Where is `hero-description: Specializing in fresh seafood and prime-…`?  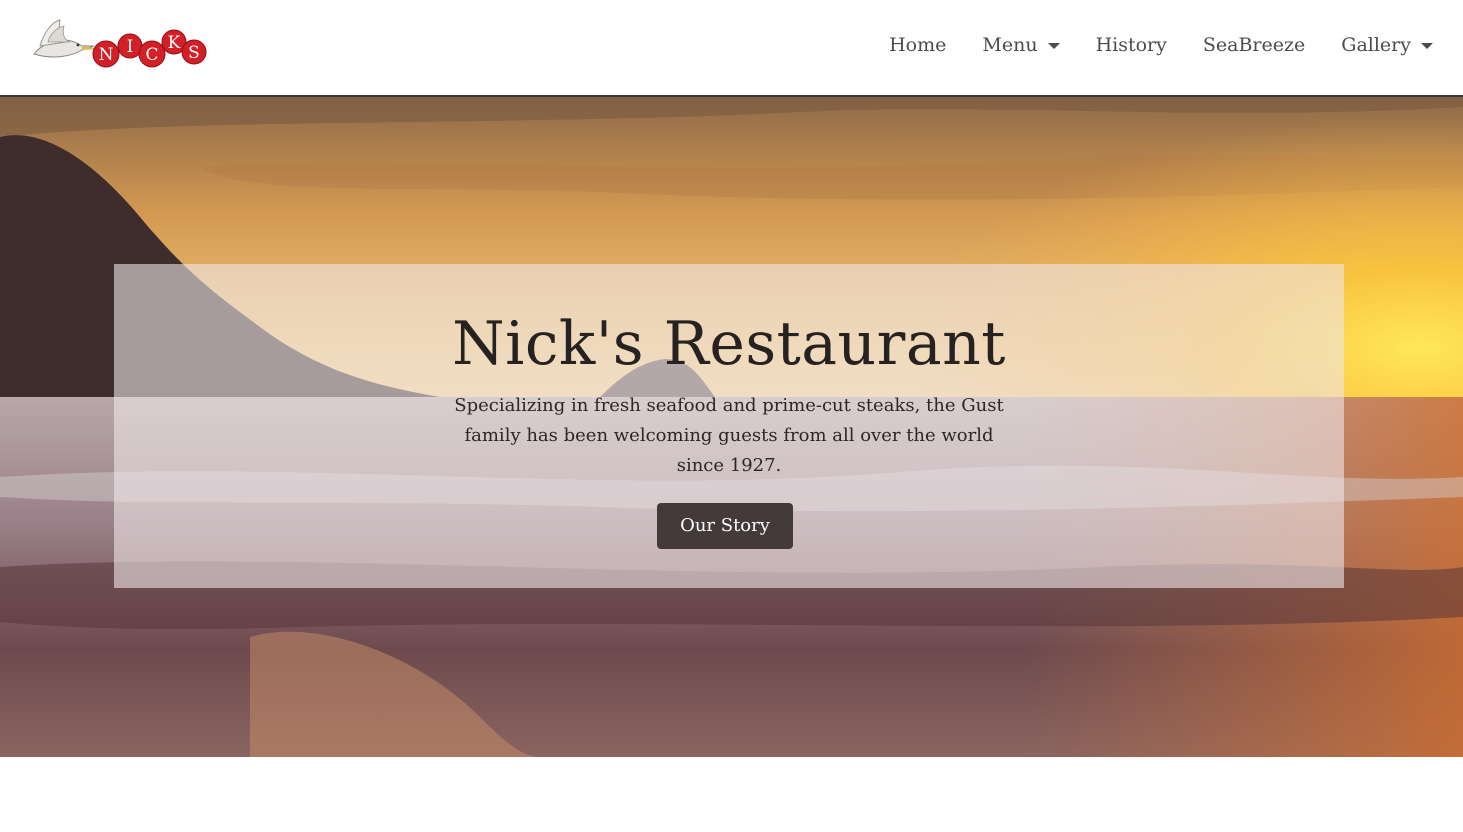 hero-description: Specializing in fresh seafood and prime-… is located at coordinates (729, 435).